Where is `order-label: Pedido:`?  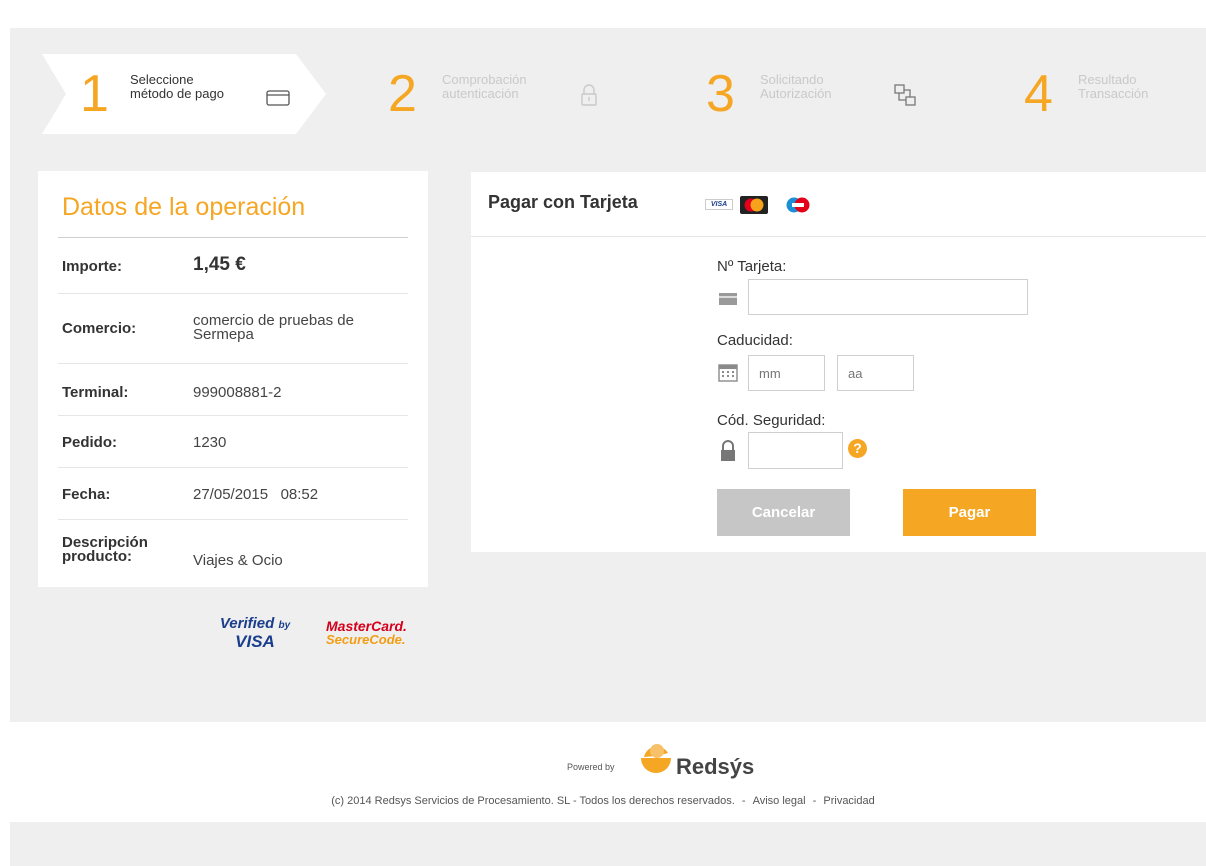 order-label: Pedido: is located at coordinates (89, 442).